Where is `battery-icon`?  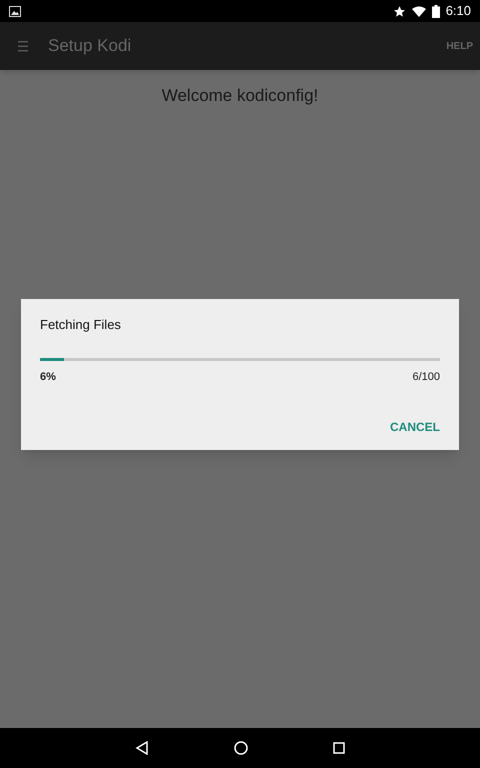 battery-icon is located at coordinates (436, 11).